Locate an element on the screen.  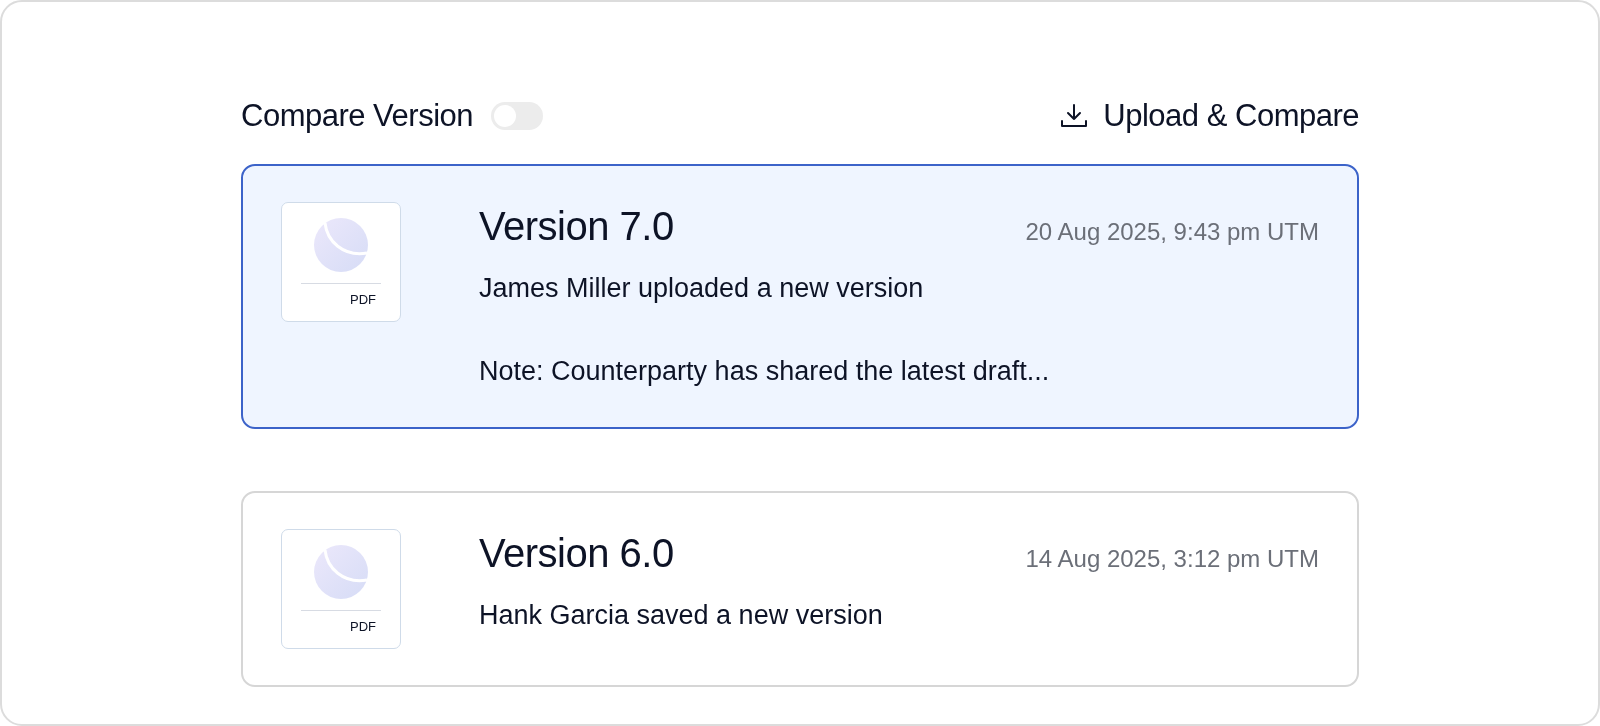
upload-compare-button: Upload & Compare is located at coordinates (1209, 116).